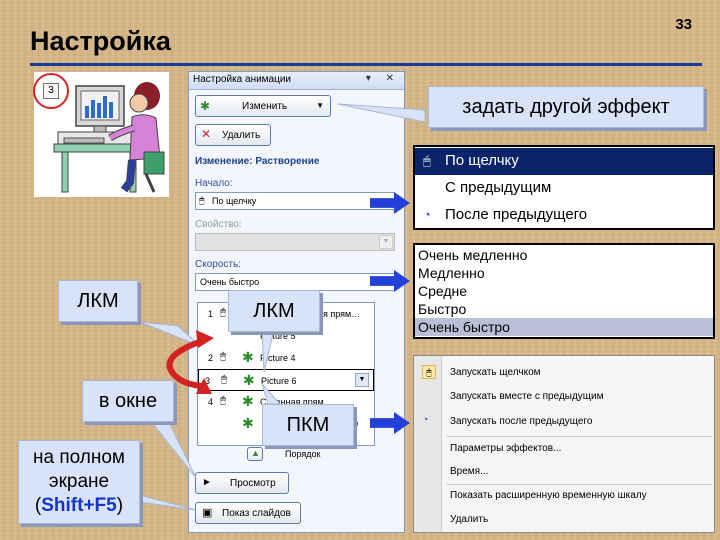 The height and width of the screenshot is (540, 720). Describe the element at coordinates (498, 187) in the screenshot. I see `menu-item-label: С предыдущим` at that location.